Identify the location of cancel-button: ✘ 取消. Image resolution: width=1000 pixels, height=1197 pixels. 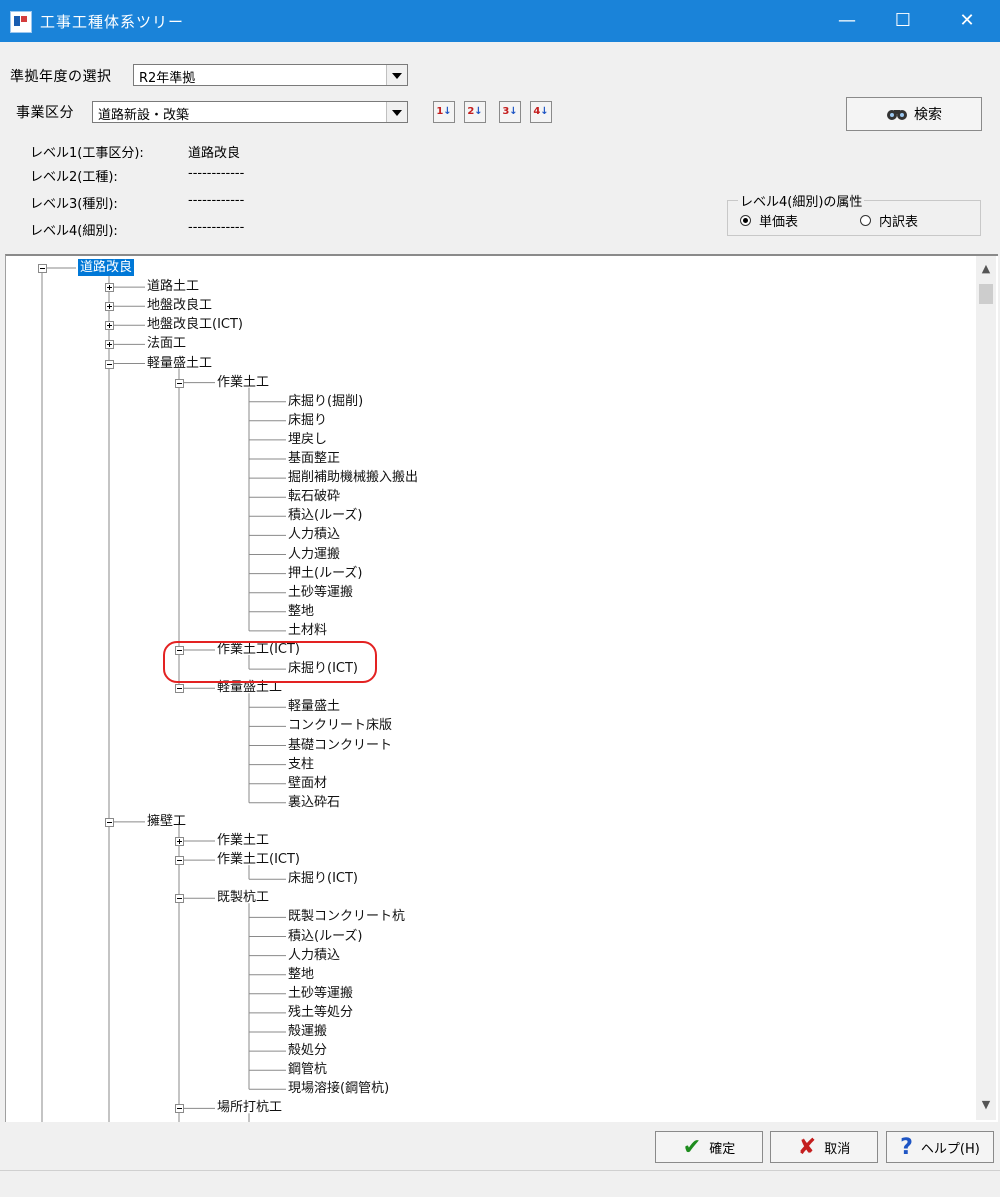
(824, 1147).